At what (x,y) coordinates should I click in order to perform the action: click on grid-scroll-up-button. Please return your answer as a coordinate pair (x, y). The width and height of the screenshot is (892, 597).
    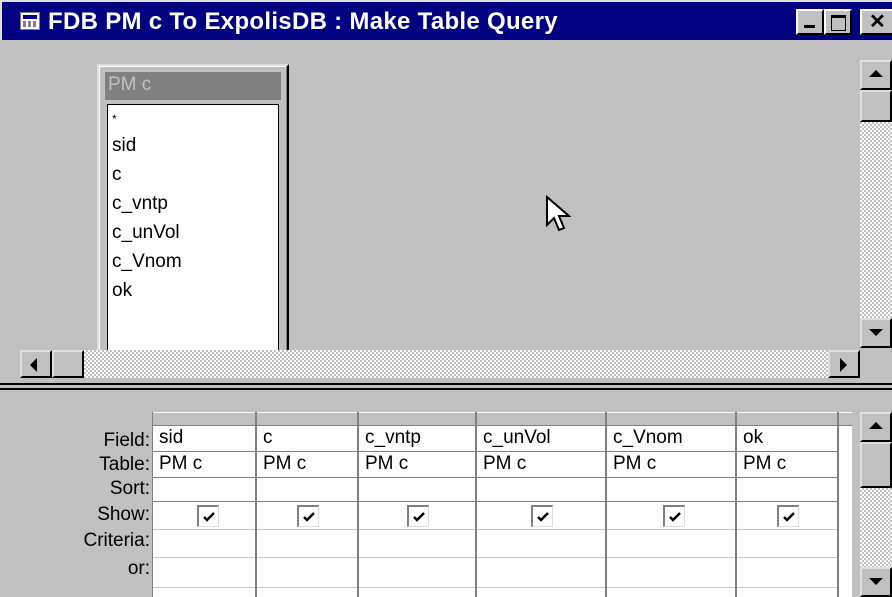
    Looking at the image, I should click on (876, 427).